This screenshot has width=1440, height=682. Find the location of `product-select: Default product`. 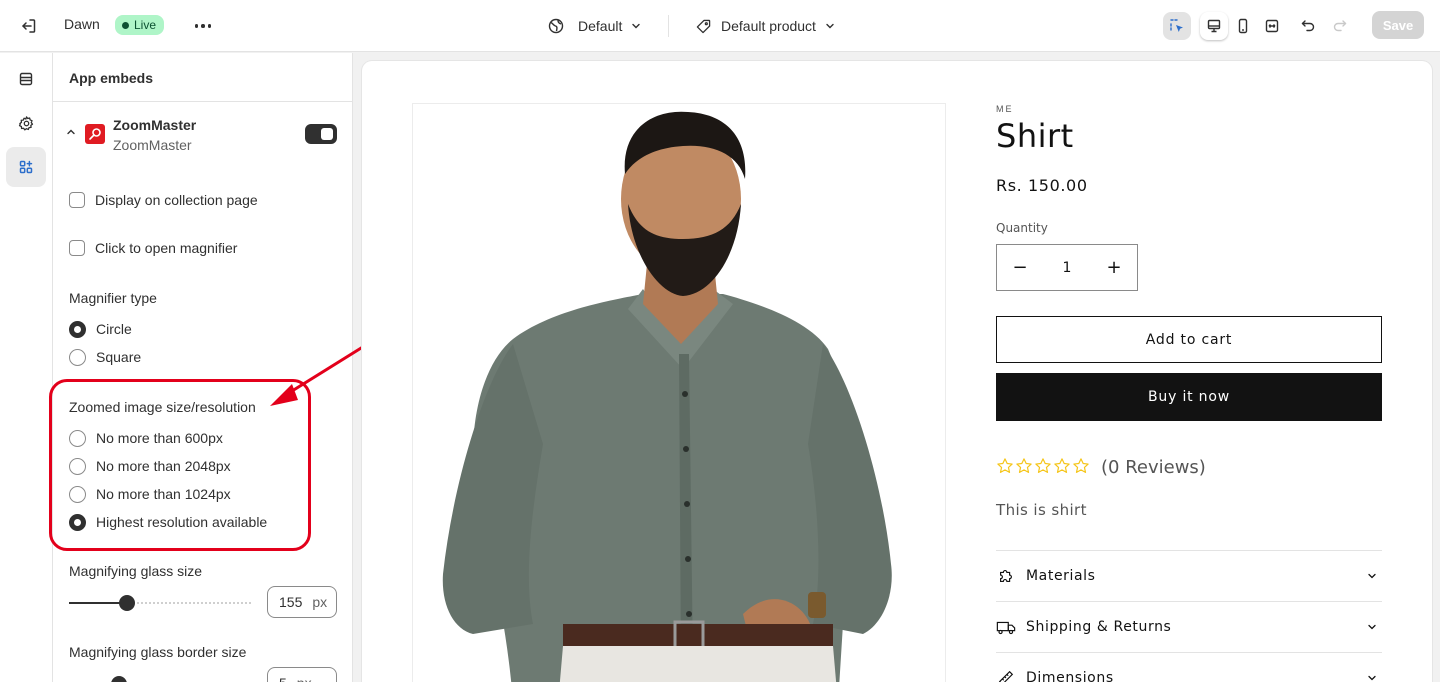

product-select: Default product is located at coordinates (766, 26).